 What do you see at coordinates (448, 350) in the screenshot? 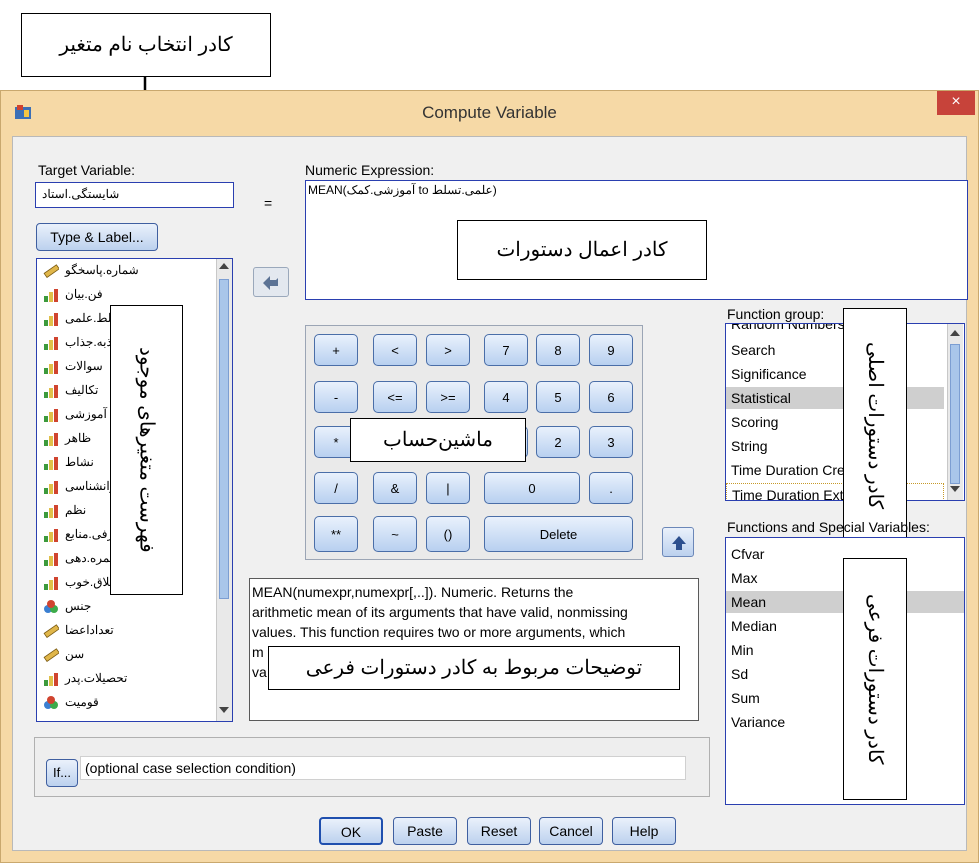
I see `key-greater-than: >` at bounding box center [448, 350].